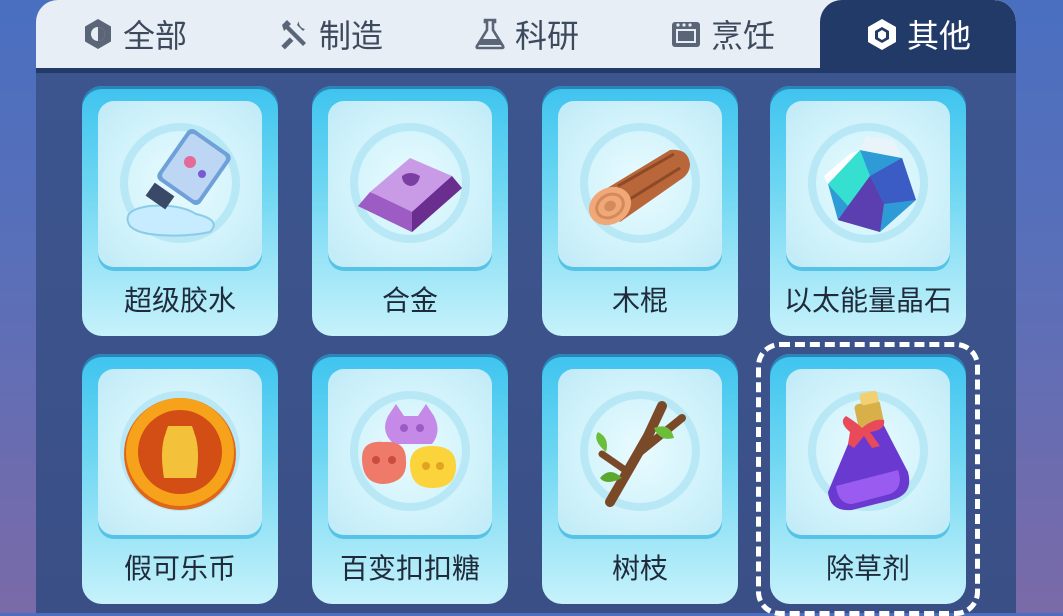  I want to click on item-name: 假可乐币, so click(179, 568).